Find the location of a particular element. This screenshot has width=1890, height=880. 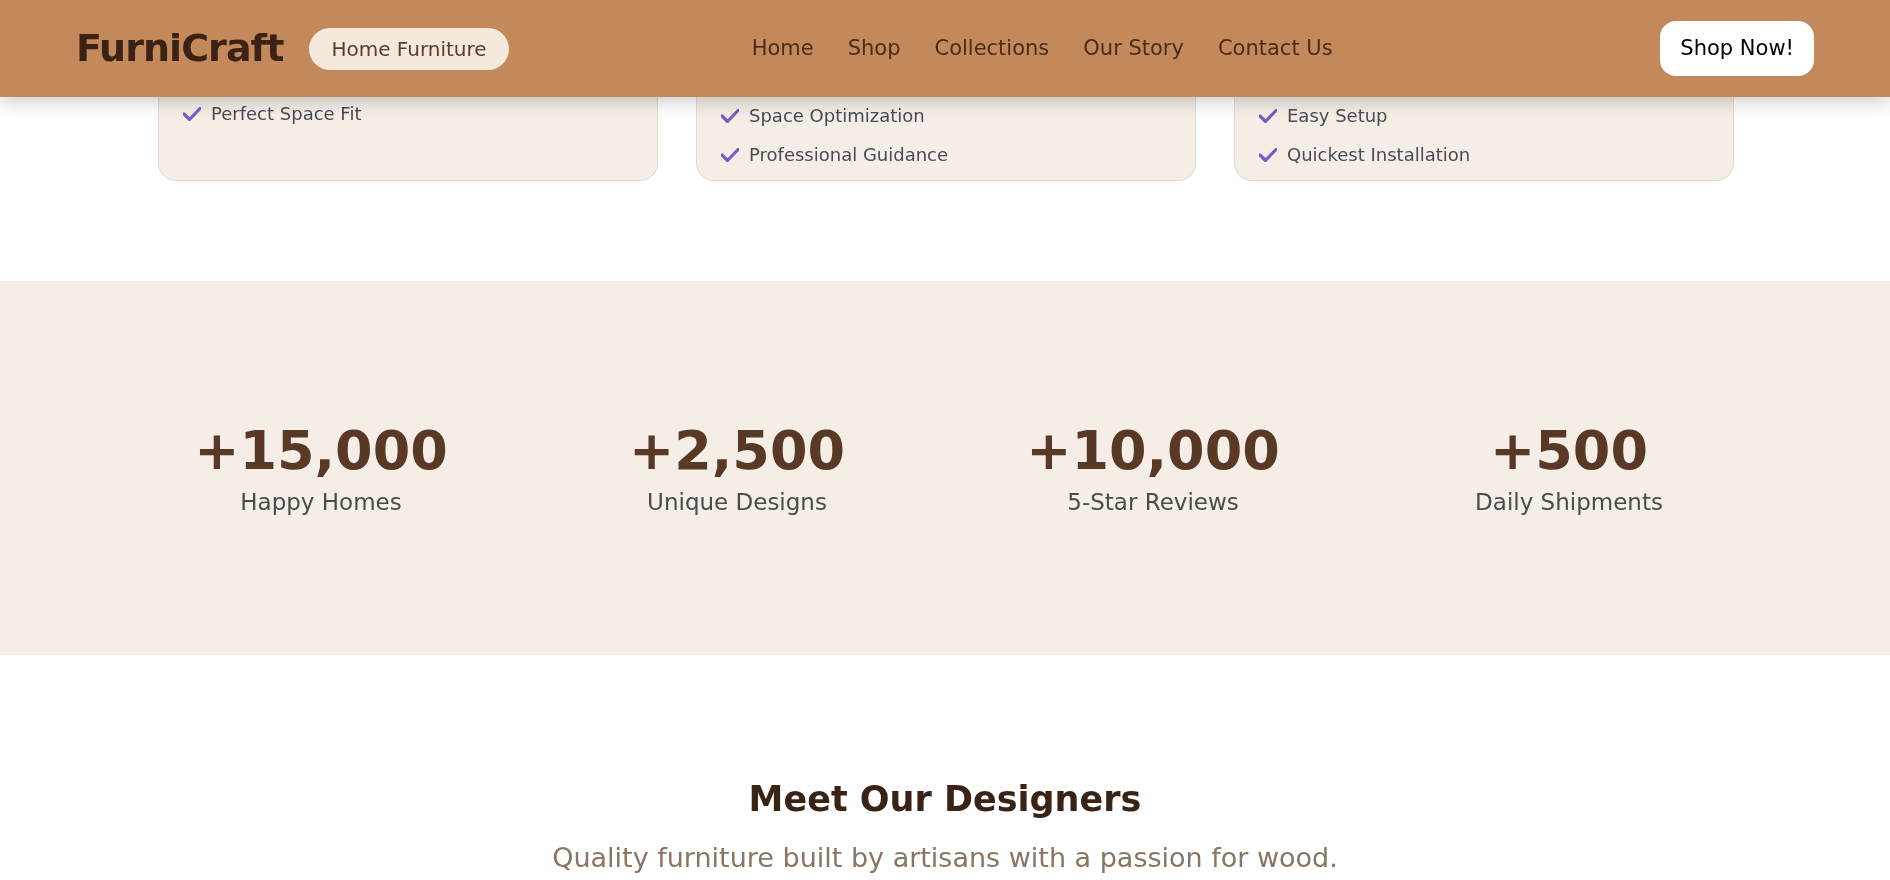

nav-link: Collections is located at coordinates (992, 48).